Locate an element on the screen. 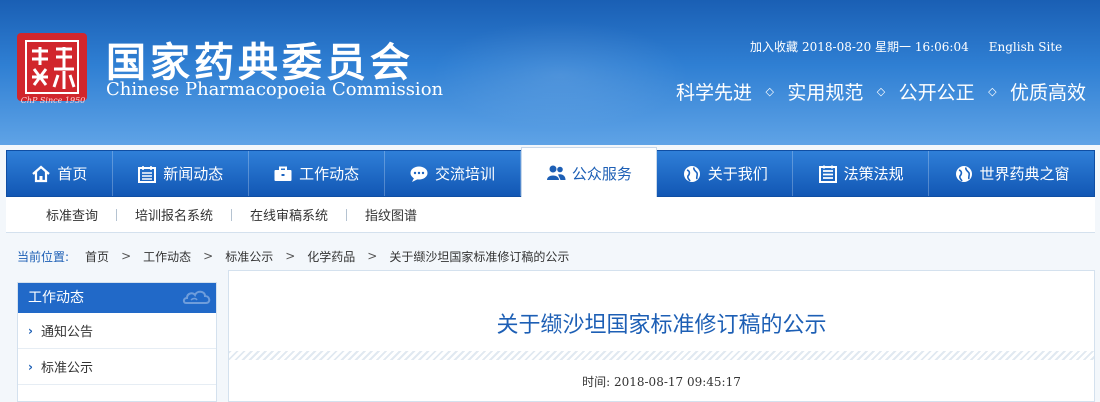  nav-item-world-pharmacopoeia: 世界药典之窗 is located at coordinates (1011, 173).